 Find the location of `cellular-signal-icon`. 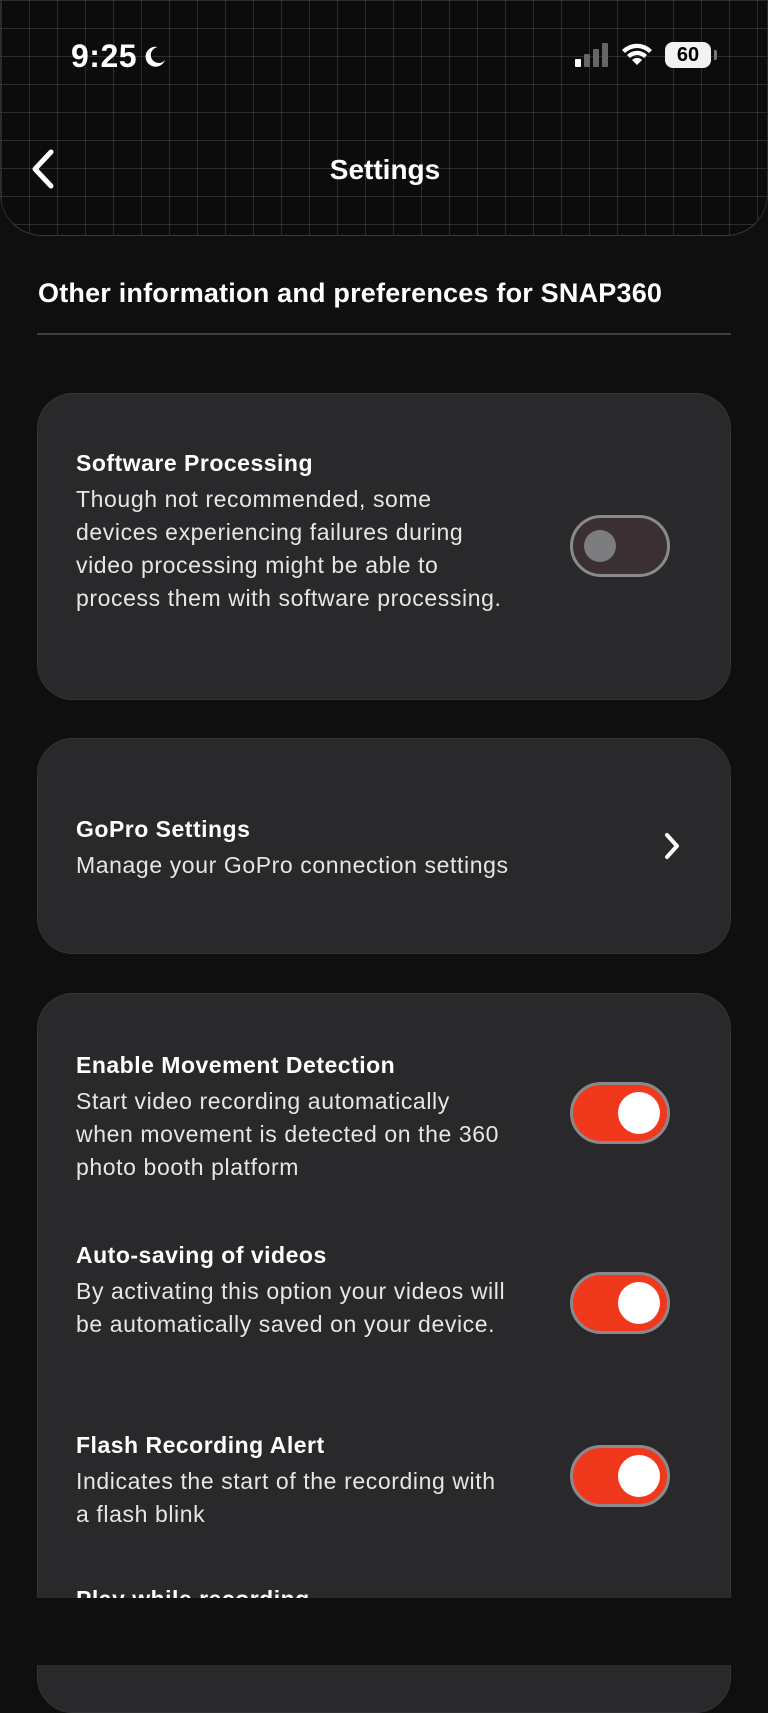

cellular-signal-icon is located at coordinates (591, 55).